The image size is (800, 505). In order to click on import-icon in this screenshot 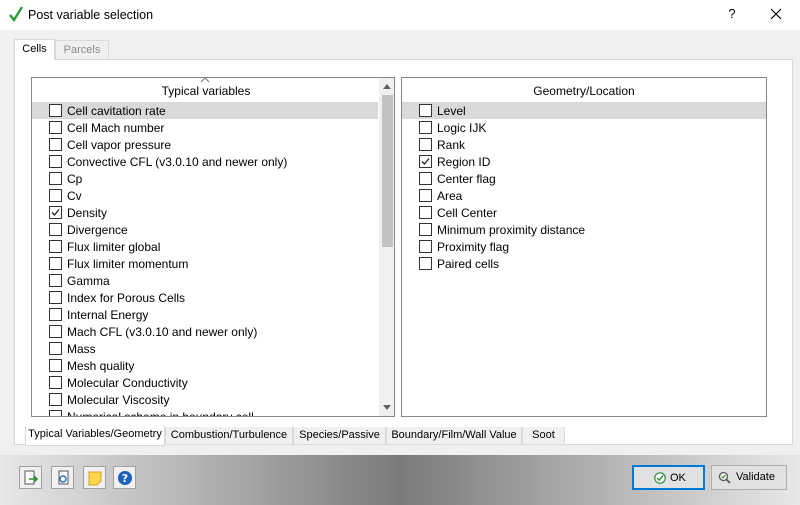, I will do `click(63, 477)`.